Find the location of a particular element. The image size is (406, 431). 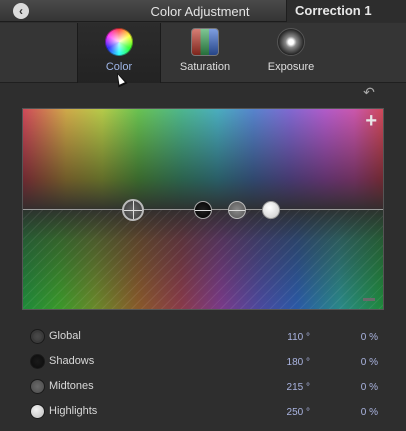

radio-global is located at coordinates (37, 336).